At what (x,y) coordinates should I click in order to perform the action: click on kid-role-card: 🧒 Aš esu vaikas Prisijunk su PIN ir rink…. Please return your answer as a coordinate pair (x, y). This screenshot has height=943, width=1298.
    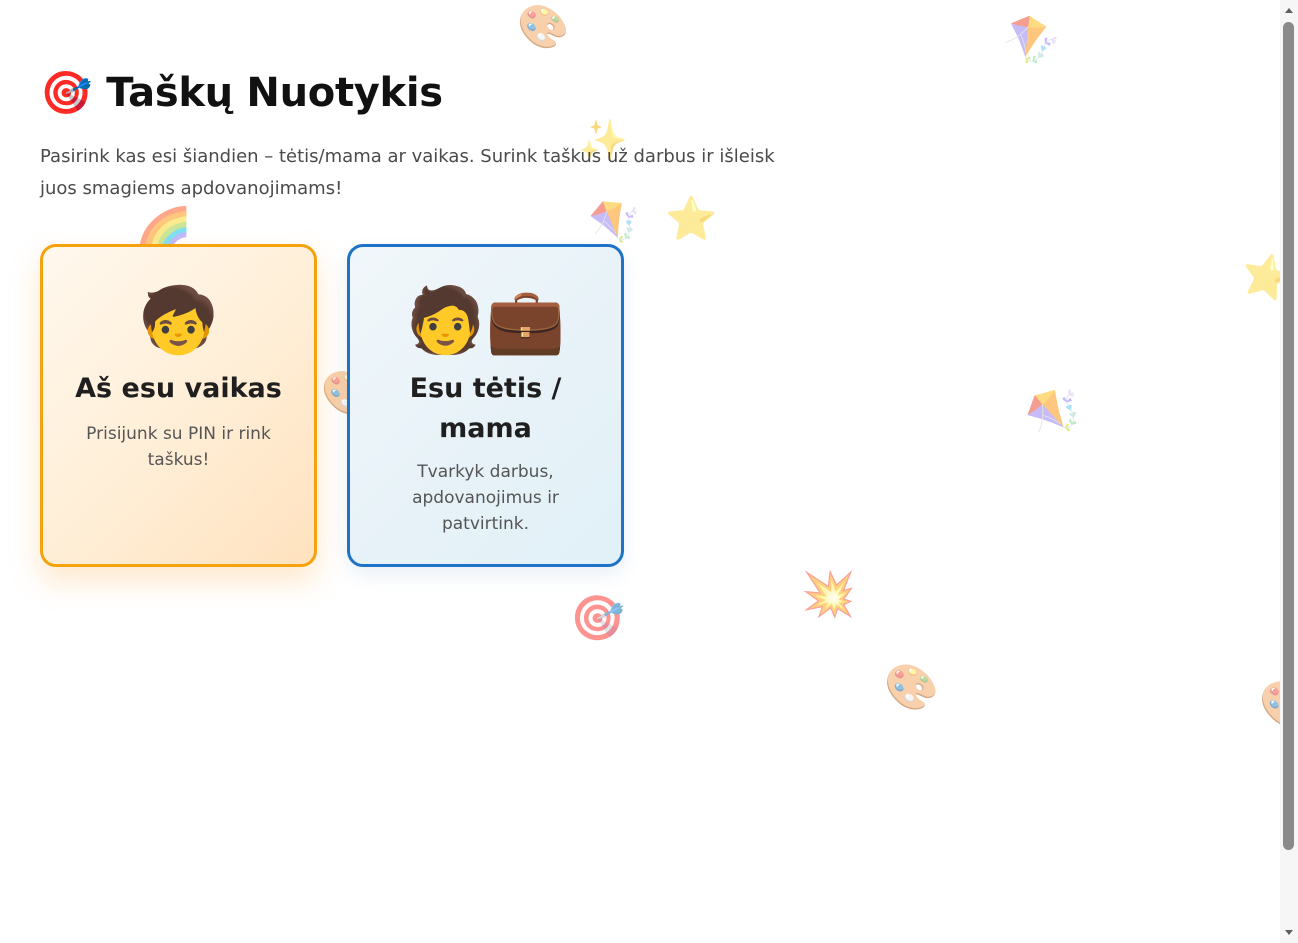
    Looking at the image, I should click on (178, 405).